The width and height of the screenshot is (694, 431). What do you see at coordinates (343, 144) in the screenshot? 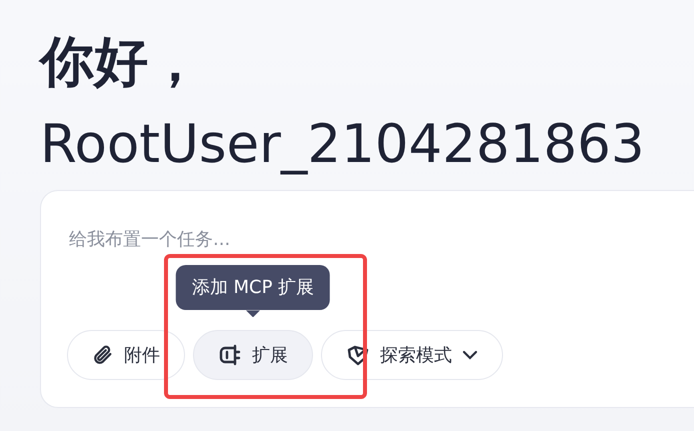
I see `username-heading: RootUser_2104281863` at bounding box center [343, 144].